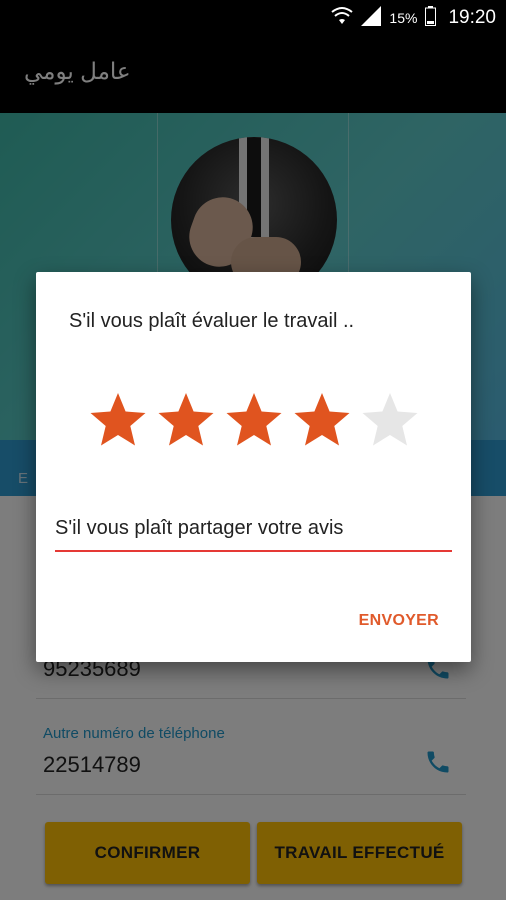  What do you see at coordinates (403, 18) in the screenshot?
I see `battery-percent: 15%` at bounding box center [403, 18].